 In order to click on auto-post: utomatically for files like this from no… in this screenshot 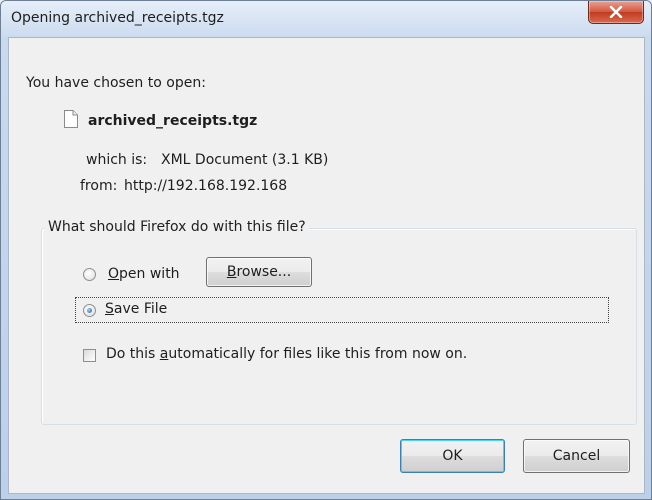, I will do `click(318, 354)`.